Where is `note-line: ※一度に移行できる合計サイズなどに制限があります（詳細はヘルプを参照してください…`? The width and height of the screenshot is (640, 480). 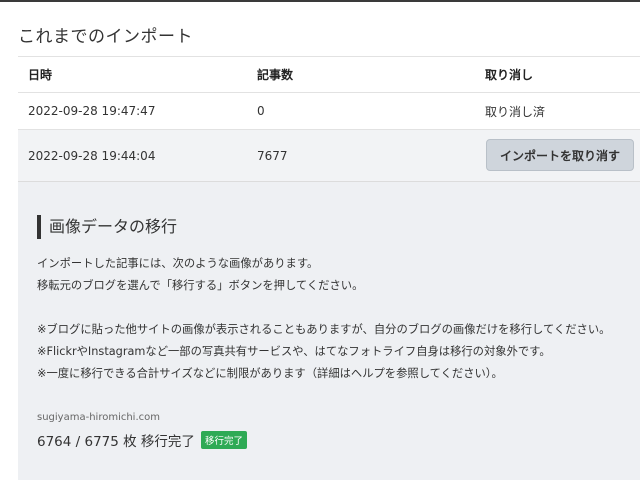
note-line: ※一度に移行できる合計サイズなどに制限があります（詳細はヘルプを参照してください… is located at coordinates (270, 373).